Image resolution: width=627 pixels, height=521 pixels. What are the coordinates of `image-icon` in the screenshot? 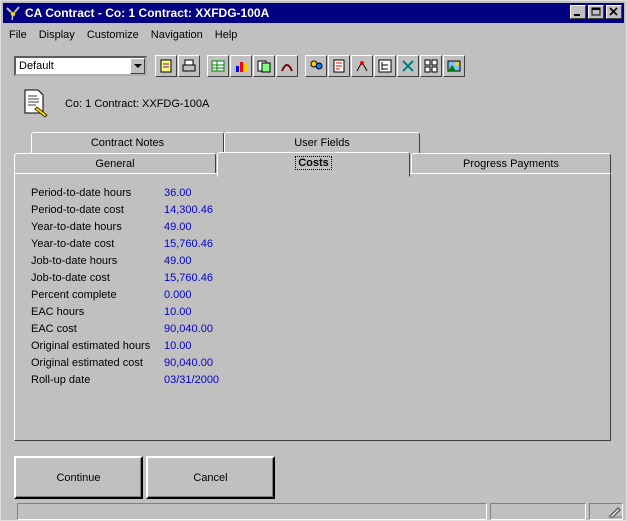 It's located at (454, 66).